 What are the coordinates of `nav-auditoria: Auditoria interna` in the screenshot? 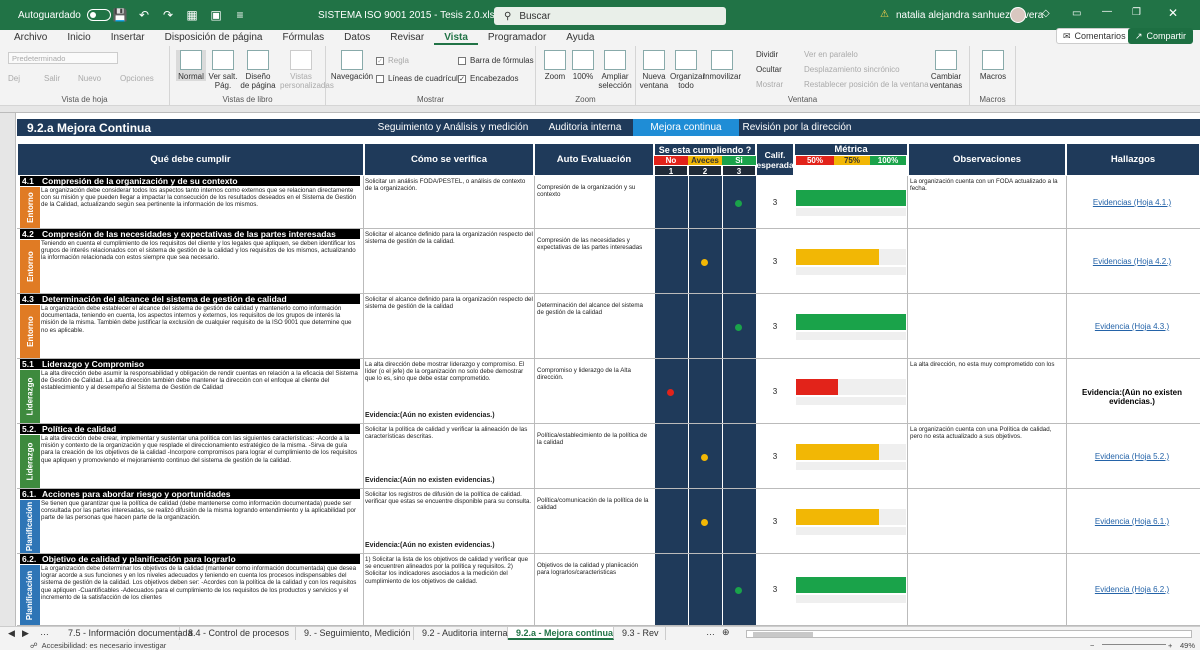 It's located at (585, 127).